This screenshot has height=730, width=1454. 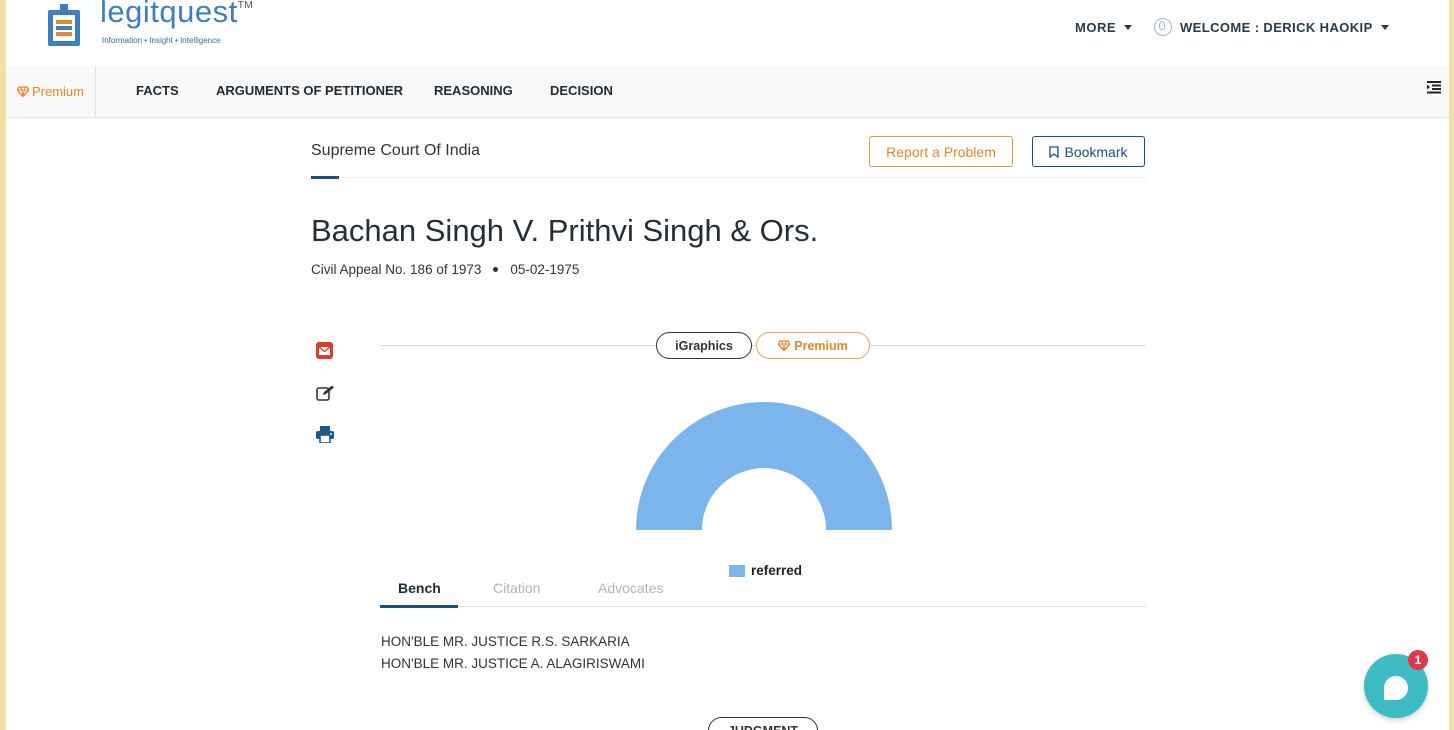 What do you see at coordinates (325, 393) in the screenshot?
I see `edit-icon` at bounding box center [325, 393].